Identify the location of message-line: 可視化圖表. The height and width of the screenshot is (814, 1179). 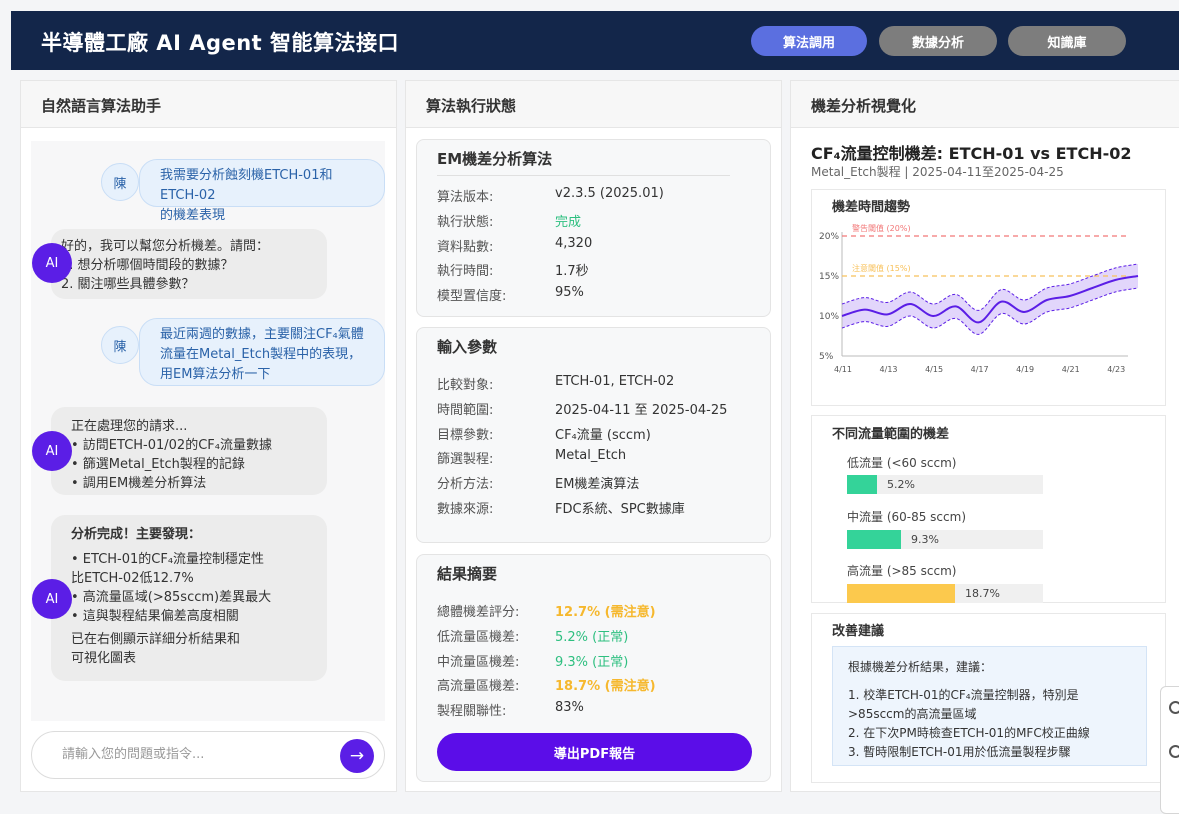
(104, 658).